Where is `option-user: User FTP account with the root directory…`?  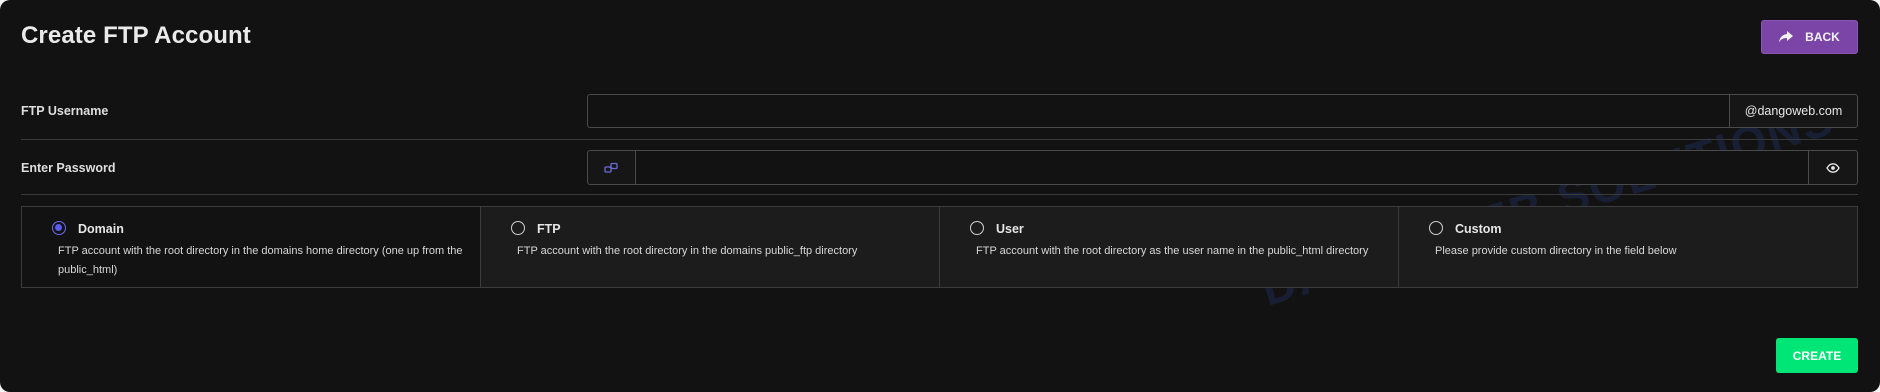
option-user: User FTP account with the root directory… is located at coordinates (1168, 247).